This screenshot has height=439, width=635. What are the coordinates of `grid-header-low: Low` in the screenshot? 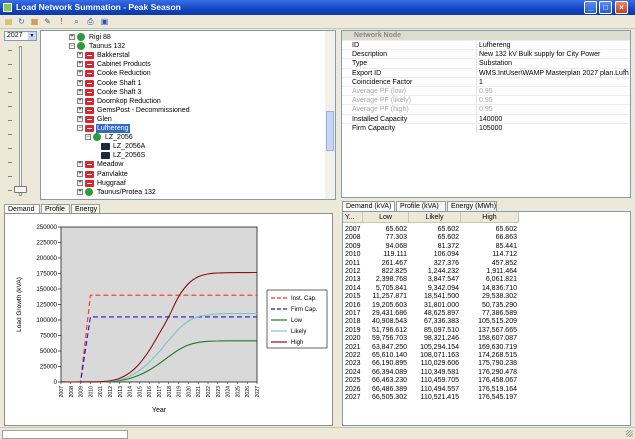 It's located at (386, 217).